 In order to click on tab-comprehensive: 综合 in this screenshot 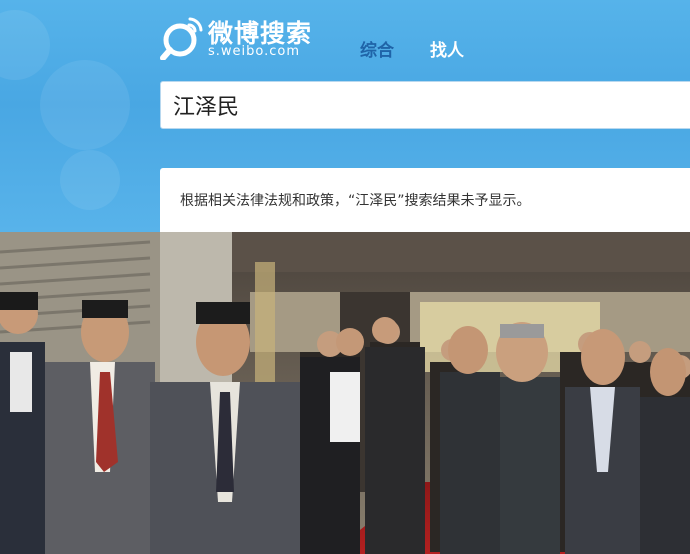, I will do `click(377, 48)`.